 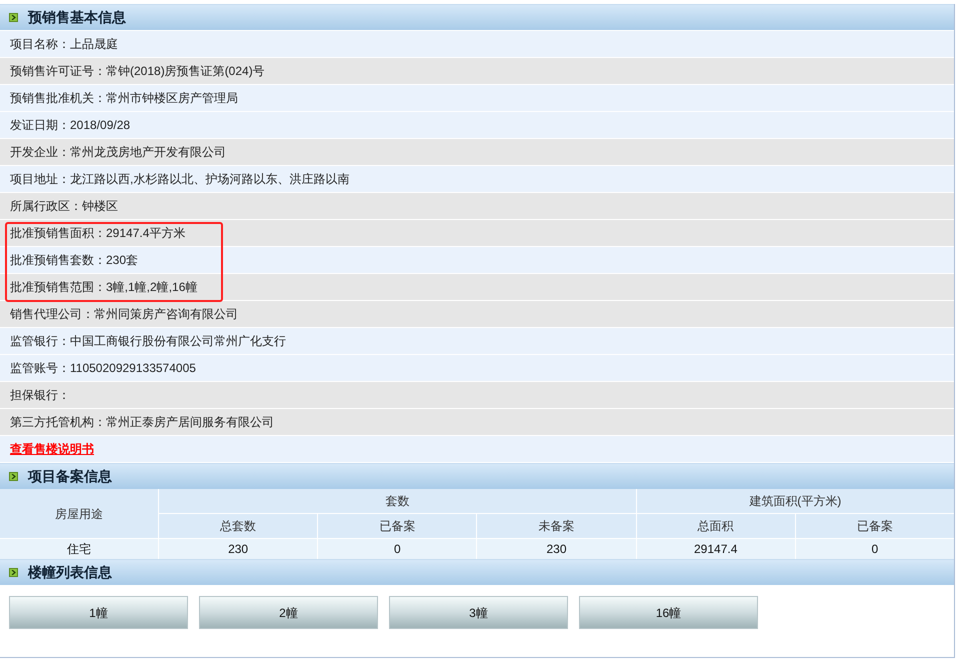 I want to click on table-header: 套数, so click(x=397, y=501).